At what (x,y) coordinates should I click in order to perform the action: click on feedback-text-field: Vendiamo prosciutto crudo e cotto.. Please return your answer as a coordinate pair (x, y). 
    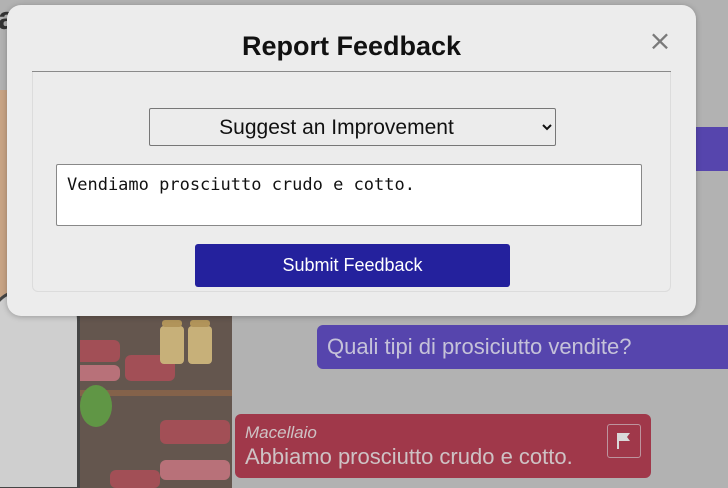
    Looking at the image, I should click on (349, 195).